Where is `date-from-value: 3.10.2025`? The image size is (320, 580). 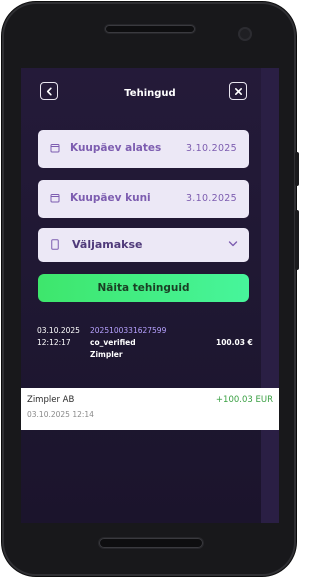
date-from-value: 3.10.2025 is located at coordinates (211, 148).